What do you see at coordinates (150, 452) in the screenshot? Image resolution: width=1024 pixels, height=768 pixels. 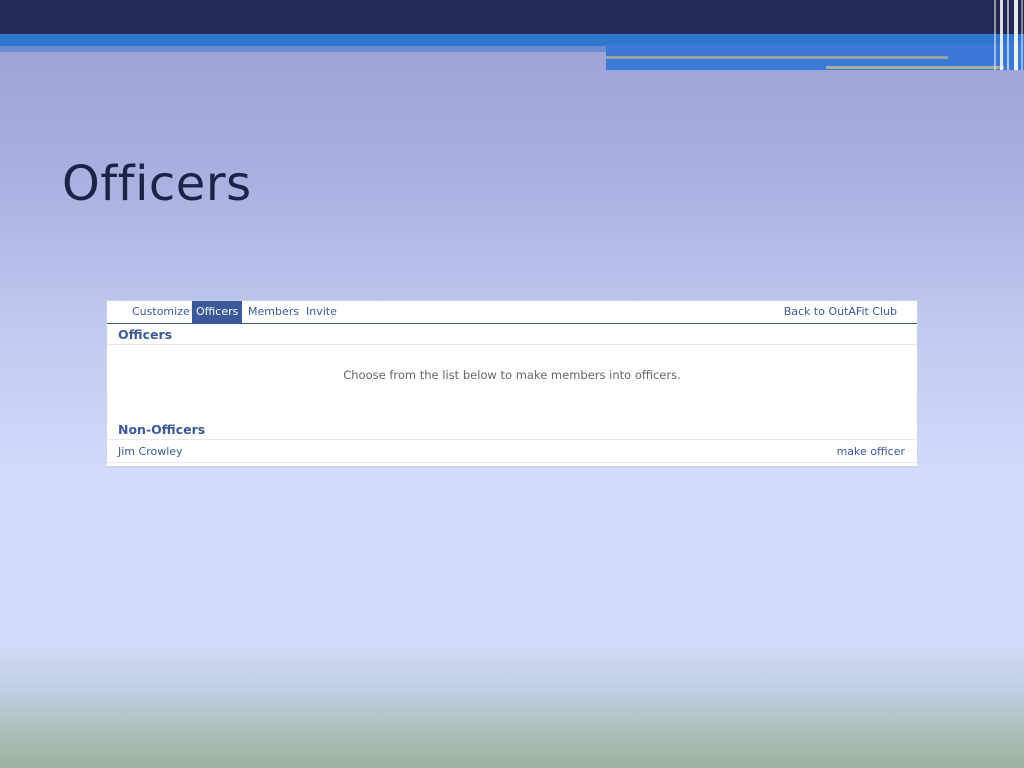 I see `member-name-link: Jim Crowley` at bounding box center [150, 452].